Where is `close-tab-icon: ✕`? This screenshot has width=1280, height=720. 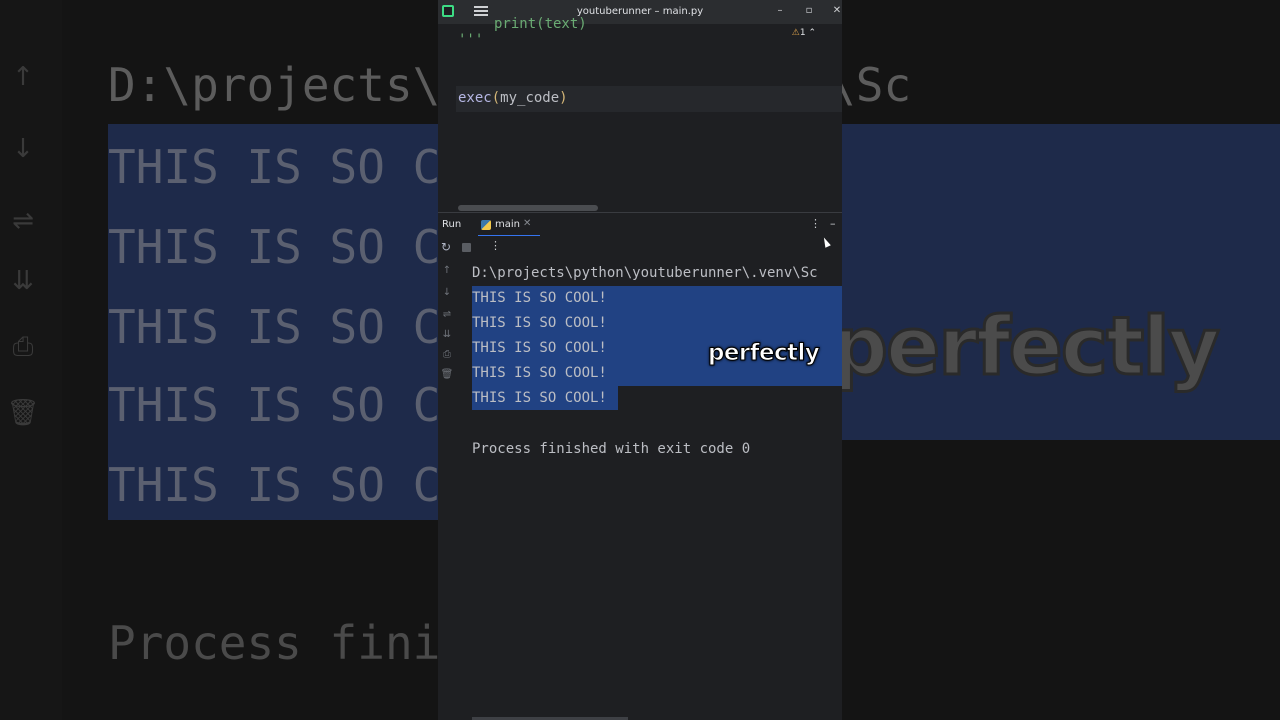
close-tab-icon: ✕ is located at coordinates (527, 223).